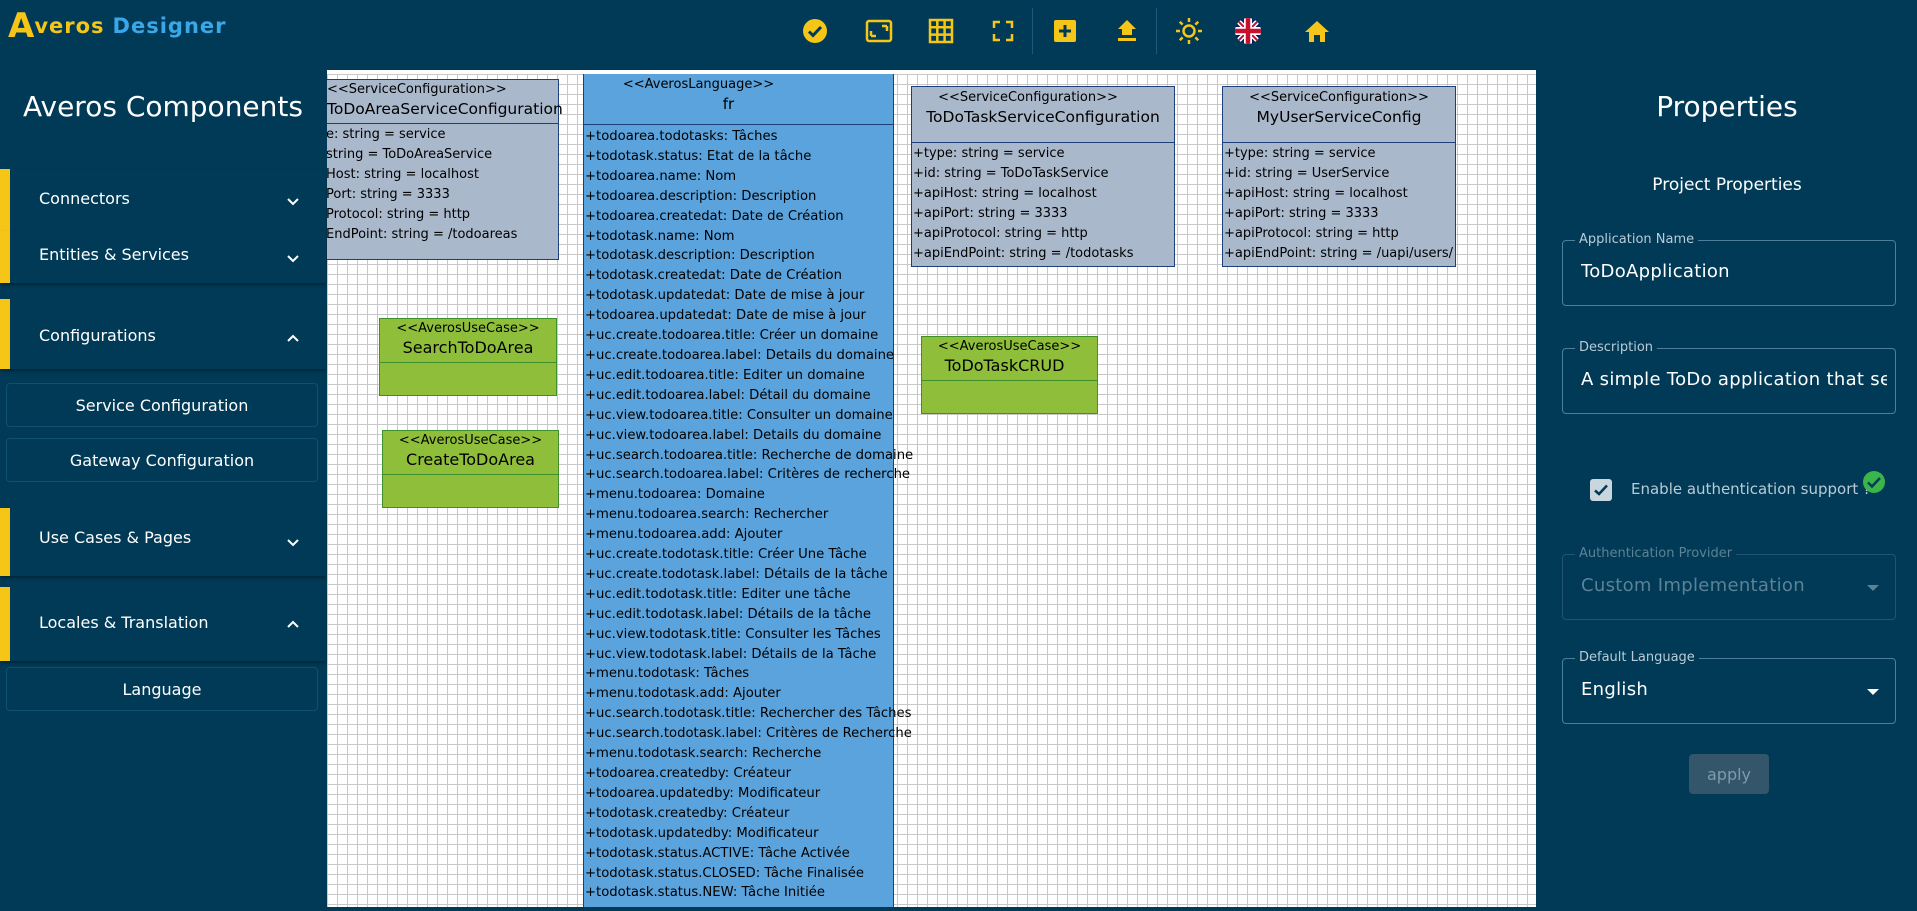 This screenshot has width=1917, height=911. Describe the element at coordinates (1248, 31) in the screenshot. I see `uk-flag-icon` at that location.